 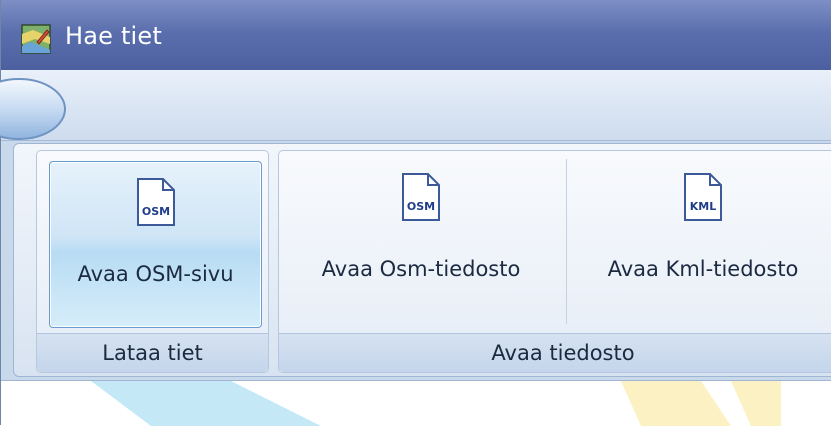 What do you see at coordinates (701, 403) in the screenshot?
I see `map-road-shape` at bounding box center [701, 403].